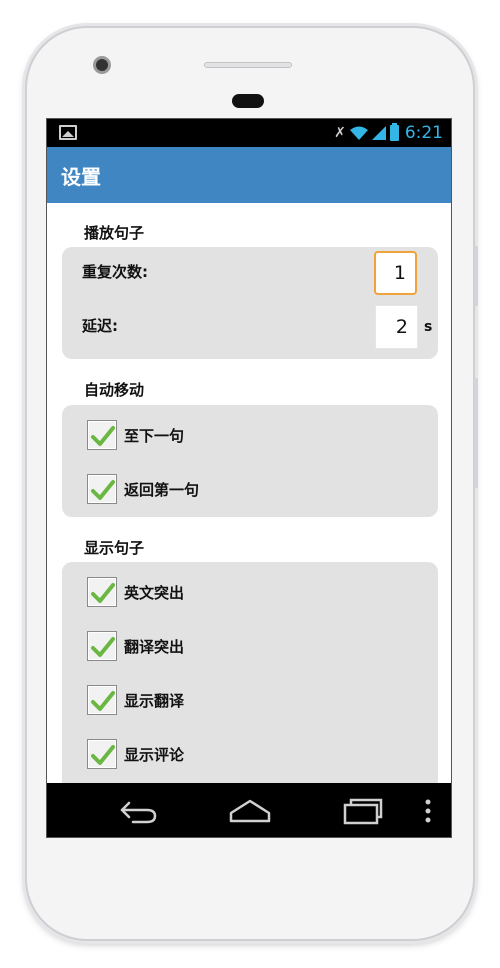  Describe the element at coordinates (248, 101) in the screenshot. I see `proximity-sensor` at that location.